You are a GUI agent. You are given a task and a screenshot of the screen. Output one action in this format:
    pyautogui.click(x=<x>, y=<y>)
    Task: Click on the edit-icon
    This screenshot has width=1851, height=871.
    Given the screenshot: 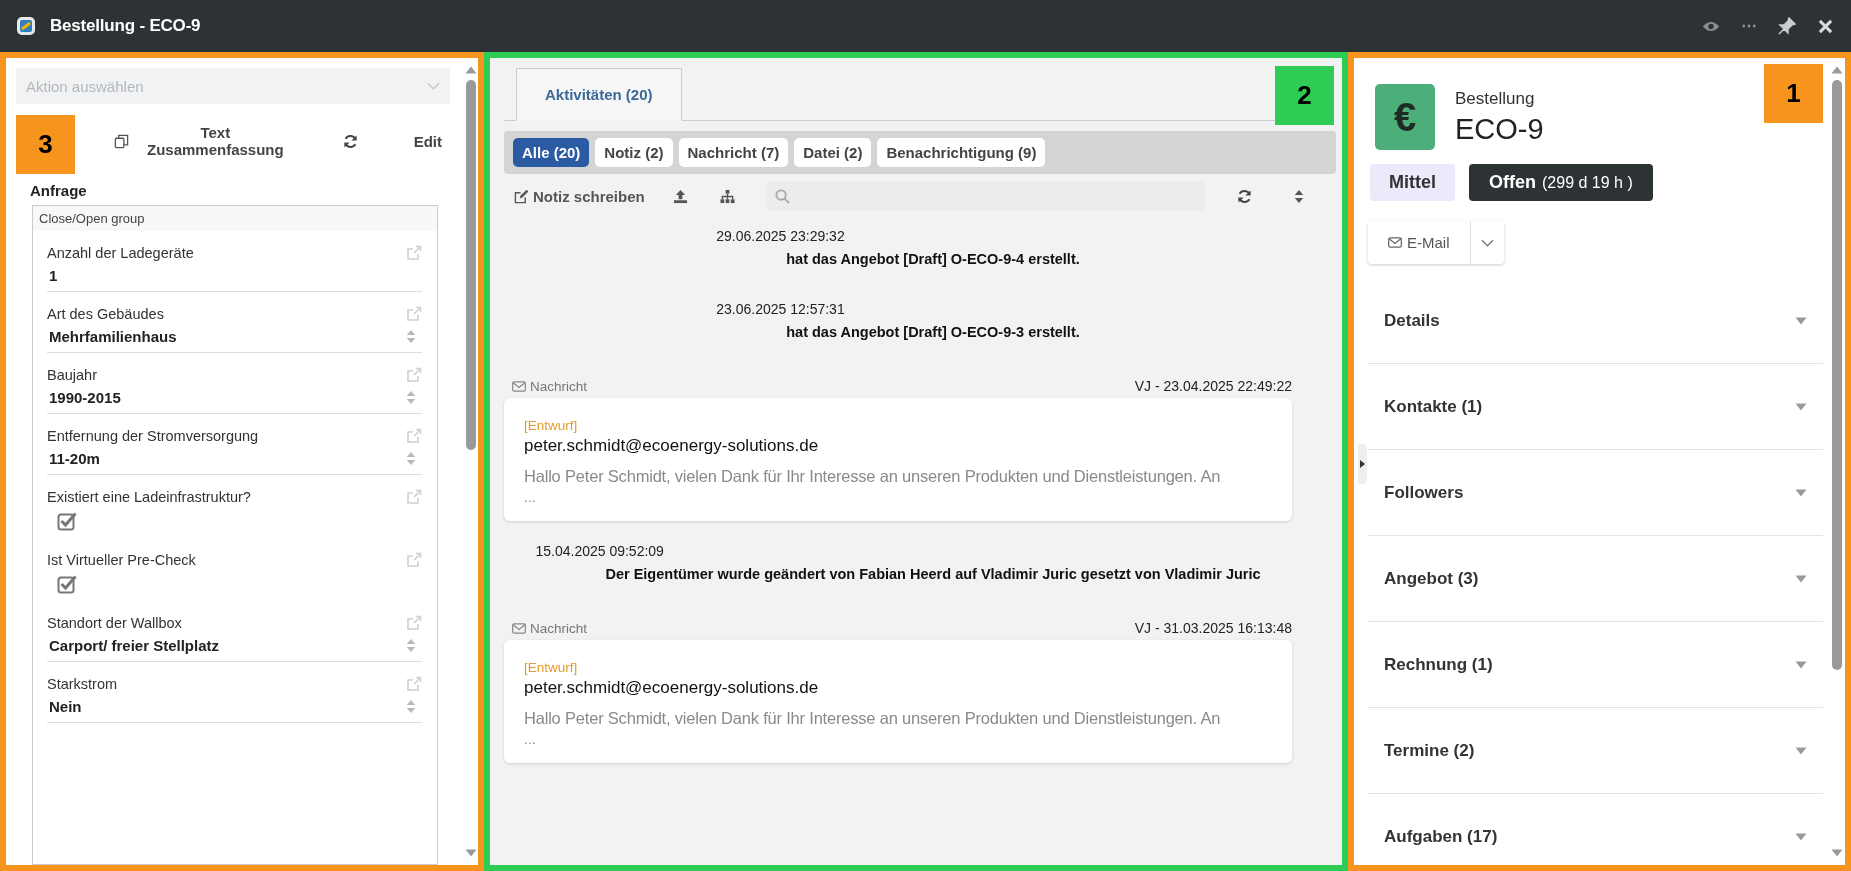 What is the action you would take?
    pyautogui.click(x=521, y=196)
    